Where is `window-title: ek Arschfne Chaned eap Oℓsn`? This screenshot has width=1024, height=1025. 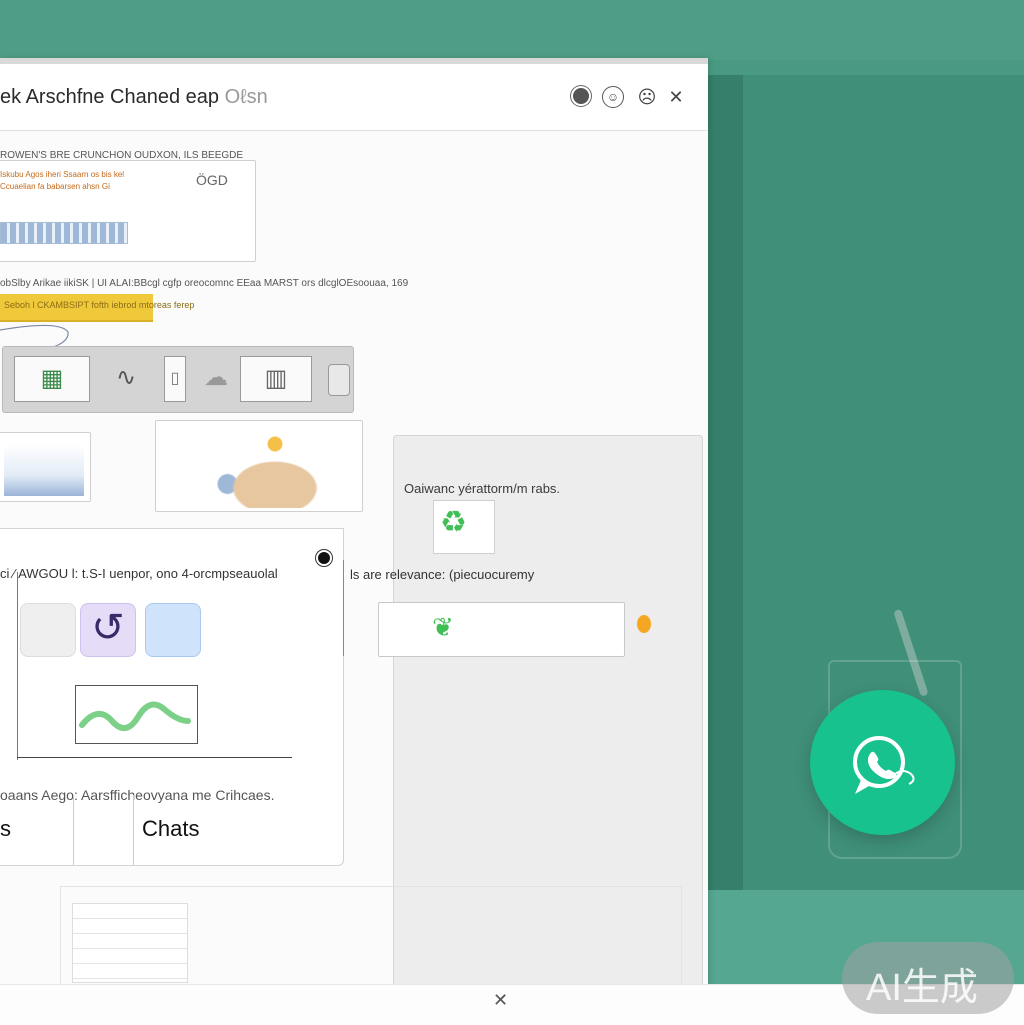
window-title: ek Arschfne Chaned eap Oℓsn is located at coordinates (134, 97).